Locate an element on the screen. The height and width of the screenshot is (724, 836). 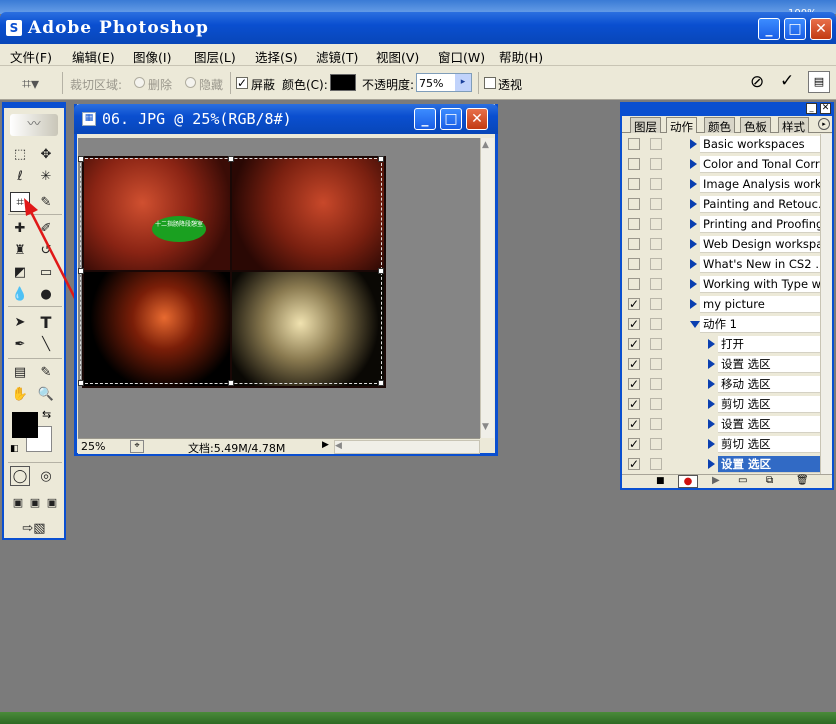
new-set-icon: ▭ is located at coordinates (742, 480).